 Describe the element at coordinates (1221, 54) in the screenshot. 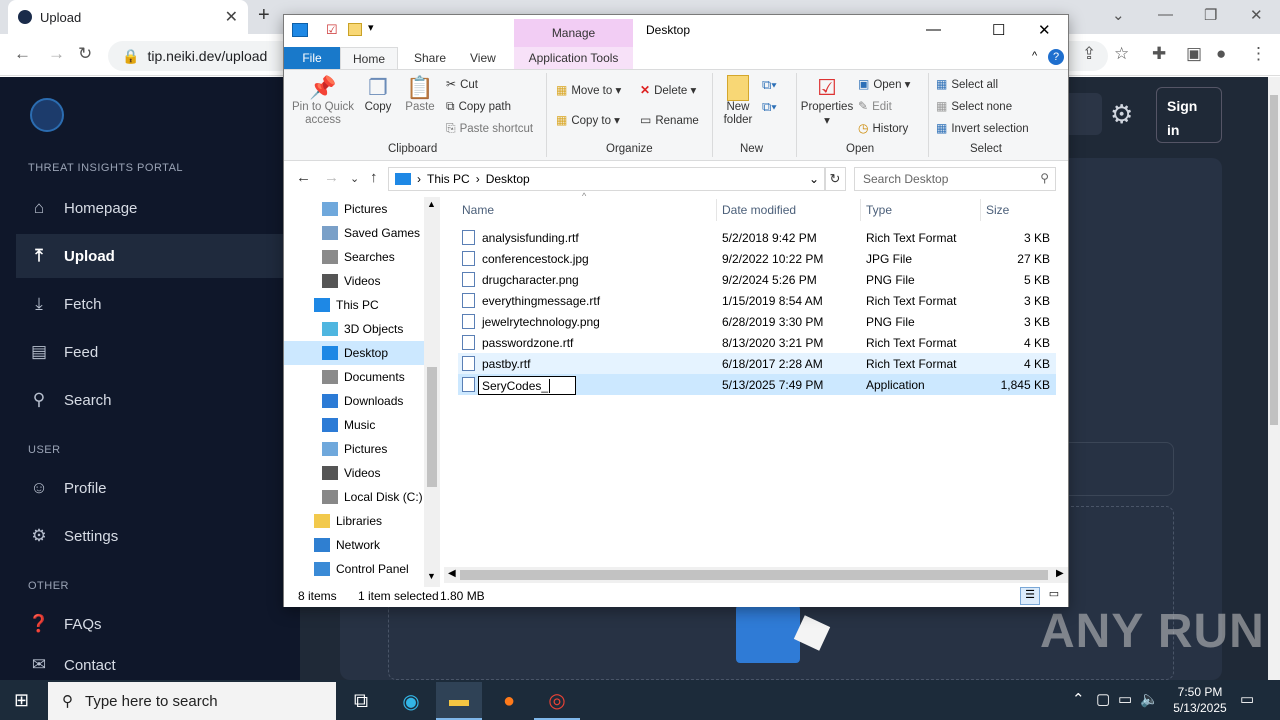

I see `profile-avatar-icon: ●` at that location.